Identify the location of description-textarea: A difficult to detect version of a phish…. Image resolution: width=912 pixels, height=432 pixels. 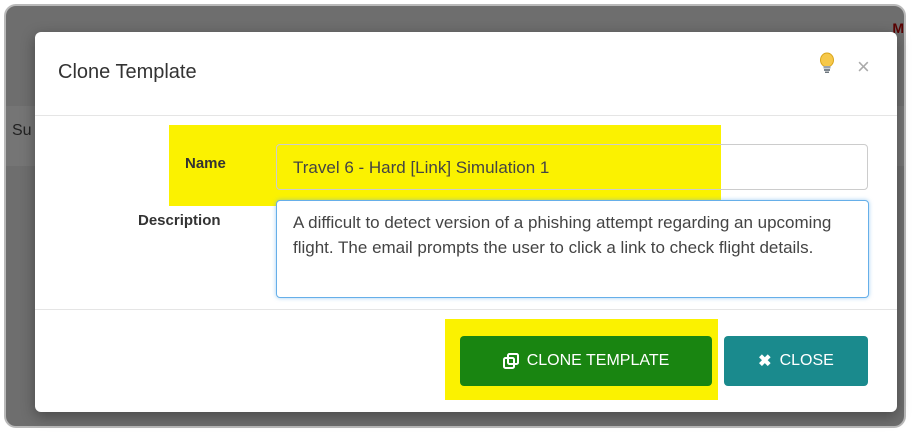
(572, 249).